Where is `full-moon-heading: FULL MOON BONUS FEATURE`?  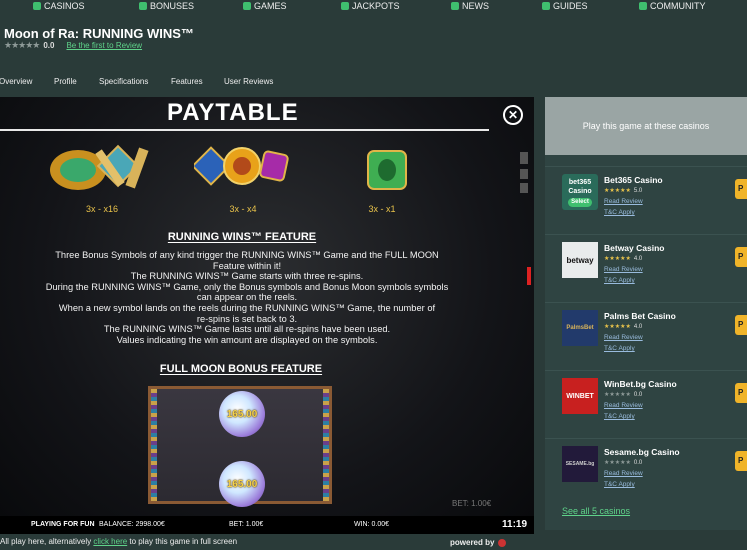
full-moon-heading: FULL MOON BONUS FEATURE is located at coordinates (241, 369).